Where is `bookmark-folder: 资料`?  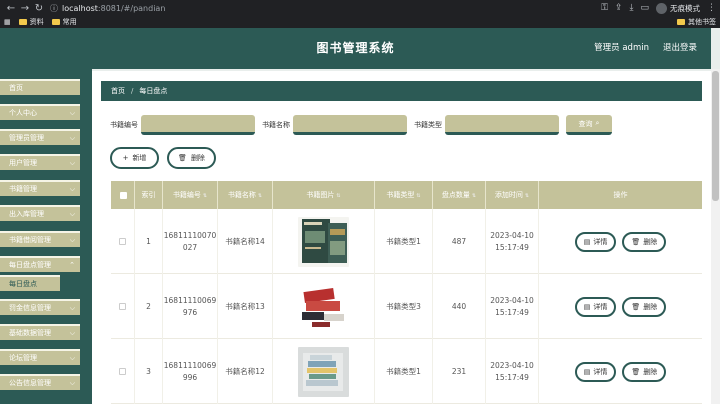 bookmark-folder: 资料 is located at coordinates (31, 22).